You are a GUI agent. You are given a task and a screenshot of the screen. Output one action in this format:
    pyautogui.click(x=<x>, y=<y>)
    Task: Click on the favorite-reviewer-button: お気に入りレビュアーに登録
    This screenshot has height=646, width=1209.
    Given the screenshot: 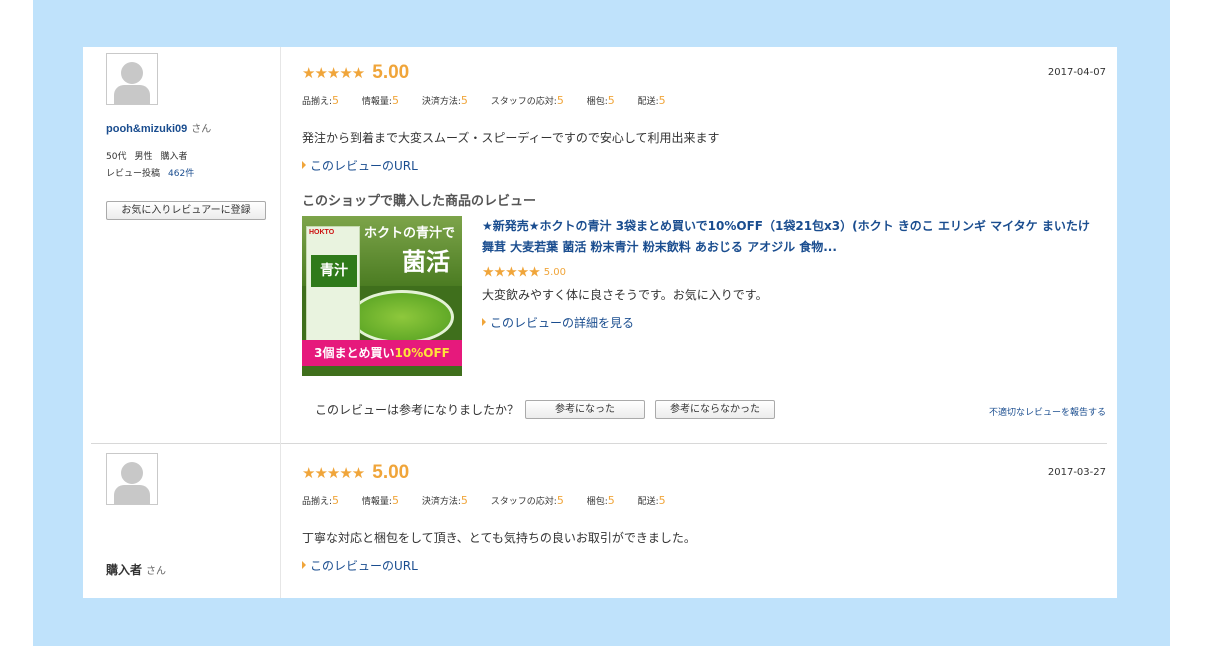 What is the action you would take?
    pyautogui.click(x=186, y=210)
    